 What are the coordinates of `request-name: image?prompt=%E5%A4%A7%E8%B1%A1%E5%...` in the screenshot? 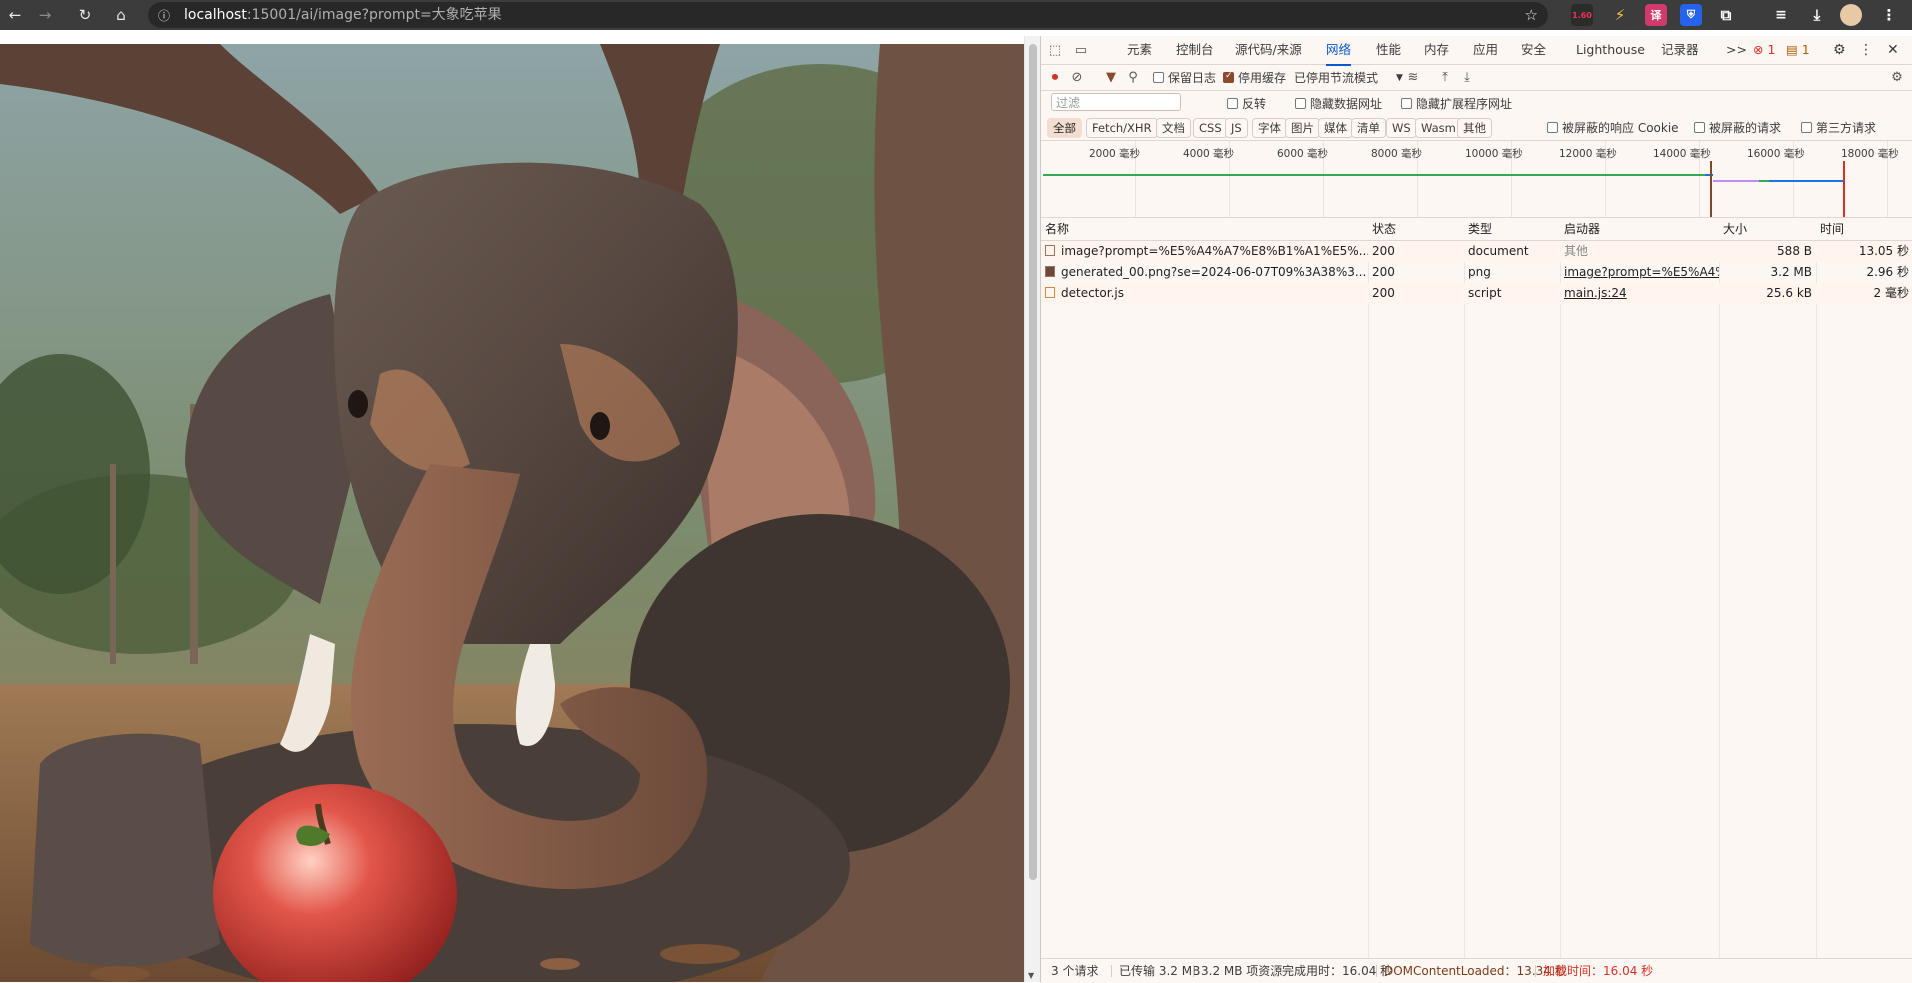 It's located at (1204, 251).